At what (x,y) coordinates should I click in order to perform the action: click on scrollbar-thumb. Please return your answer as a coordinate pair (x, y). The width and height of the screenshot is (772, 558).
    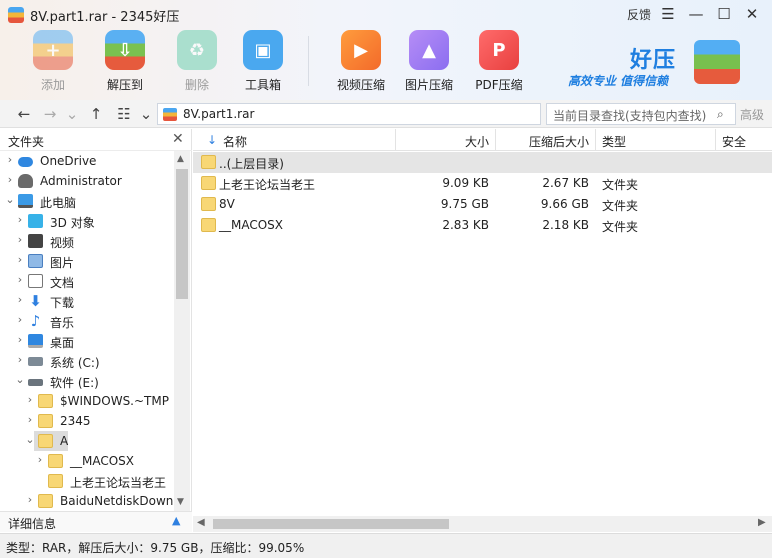
    Looking at the image, I should click on (182, 234).